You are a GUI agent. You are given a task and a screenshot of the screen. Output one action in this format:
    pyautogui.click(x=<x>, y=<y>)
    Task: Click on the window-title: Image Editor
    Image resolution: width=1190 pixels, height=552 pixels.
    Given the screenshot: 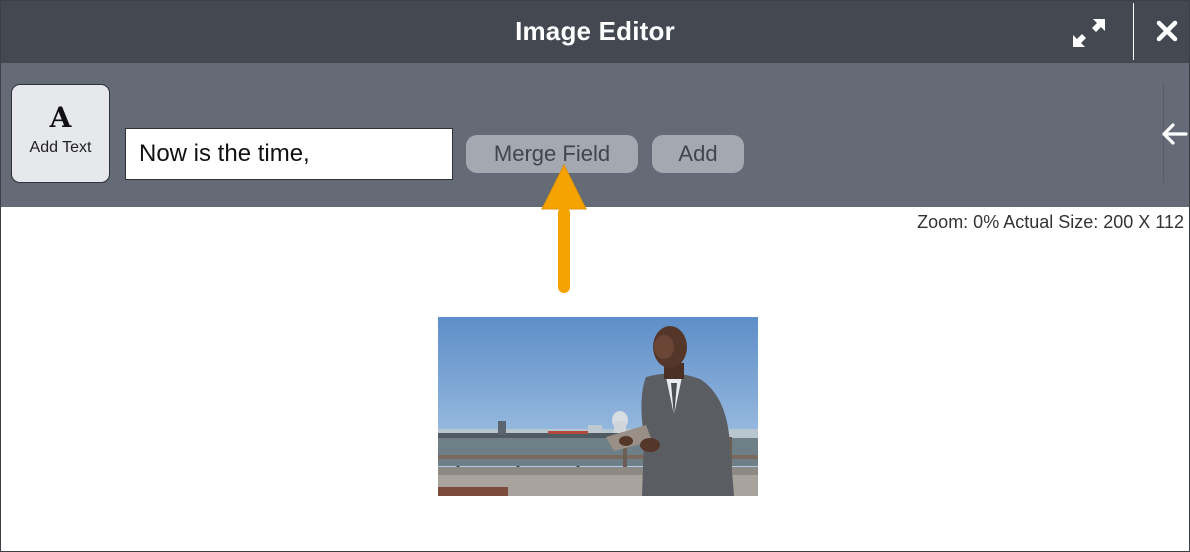 What is the action you would take?
    pyautogui.click(x=595, y=31)
    